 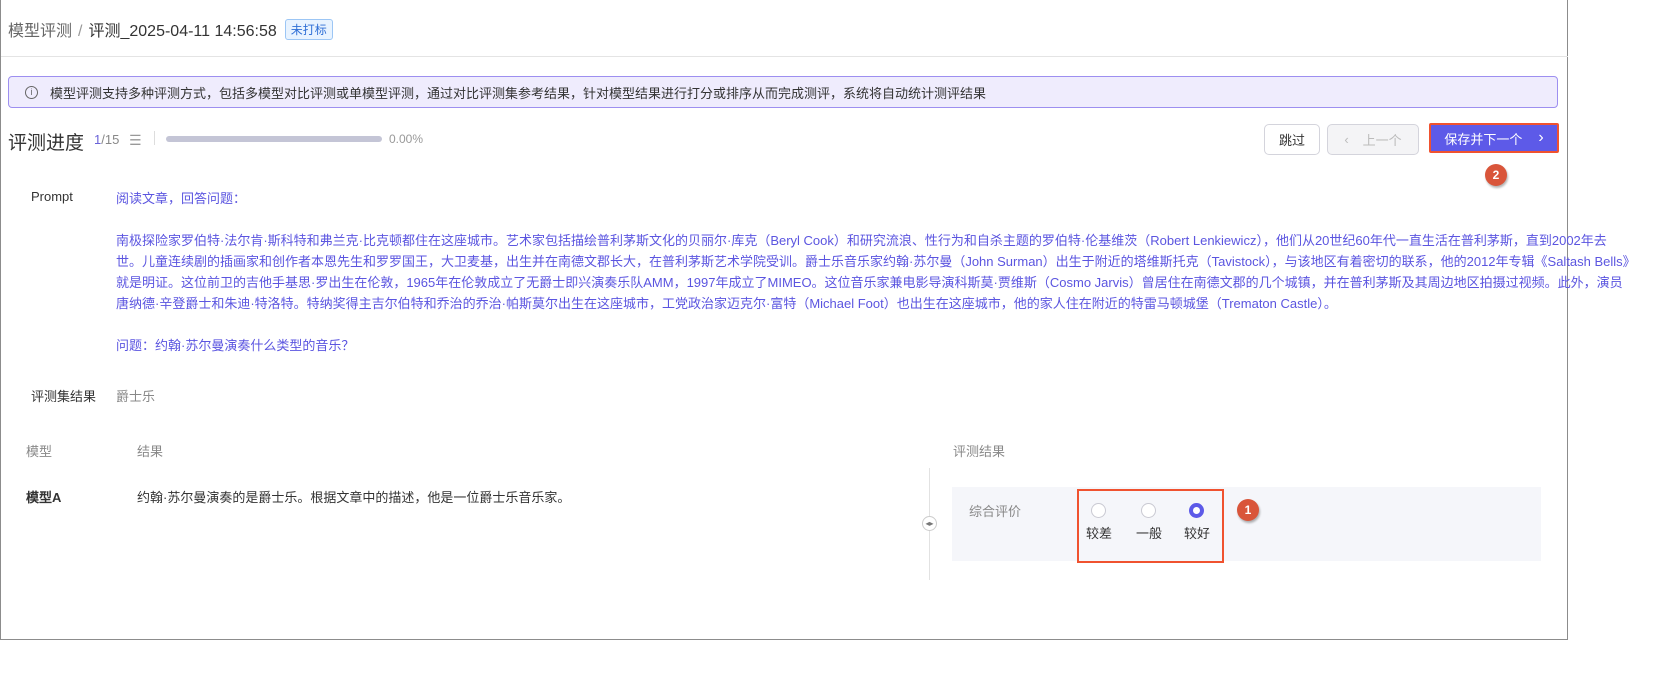 What do you see at coordinates (995, 511) in the screenshot?
I see `overall-rating-label: 综合评价` at bounding box center [995, 511].